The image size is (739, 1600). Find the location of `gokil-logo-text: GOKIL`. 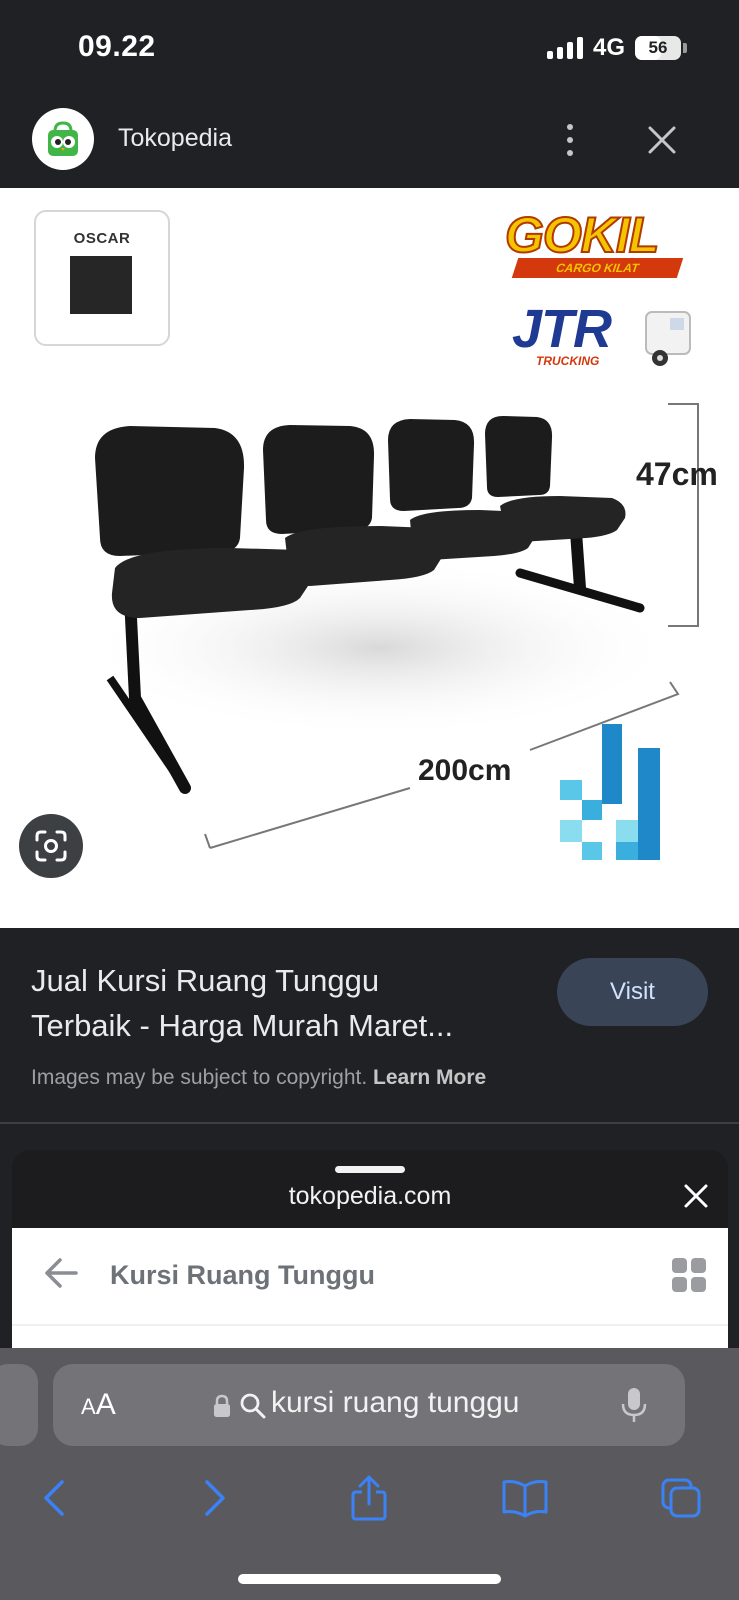

gokil-logo-text: GOKIL is located at coordinates (582, 235).